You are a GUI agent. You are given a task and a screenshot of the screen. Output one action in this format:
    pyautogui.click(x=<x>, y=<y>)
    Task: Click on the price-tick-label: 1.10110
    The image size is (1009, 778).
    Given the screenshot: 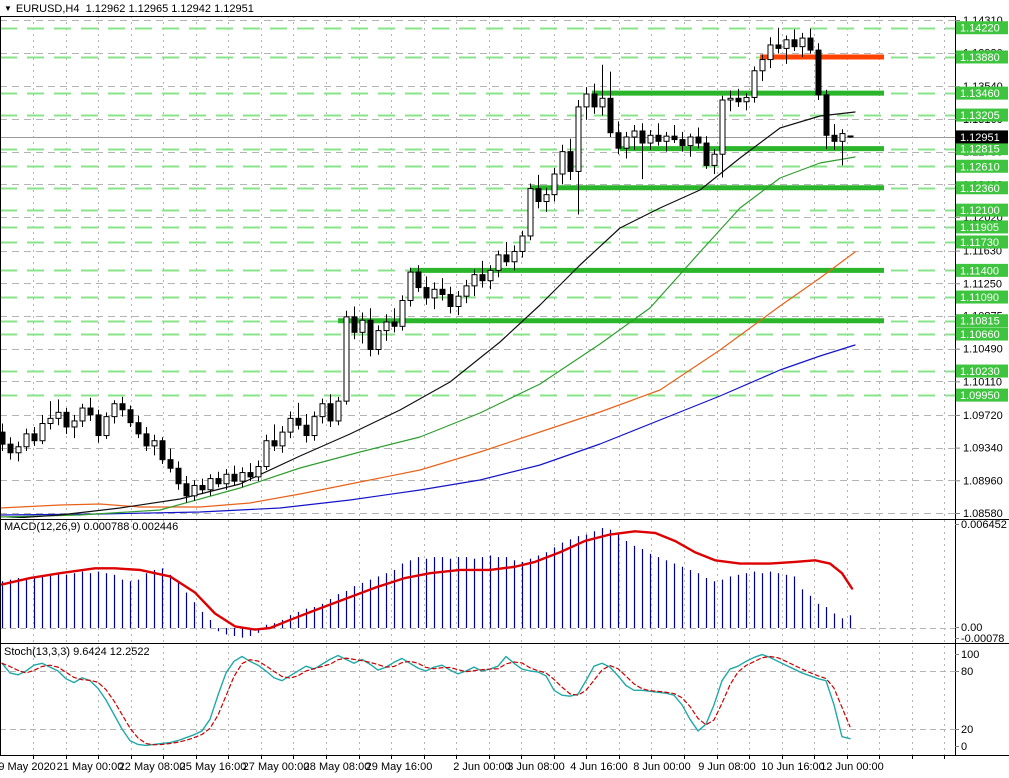 What is the action you would take?
    pyautogui.click(x=982, y=382)
    